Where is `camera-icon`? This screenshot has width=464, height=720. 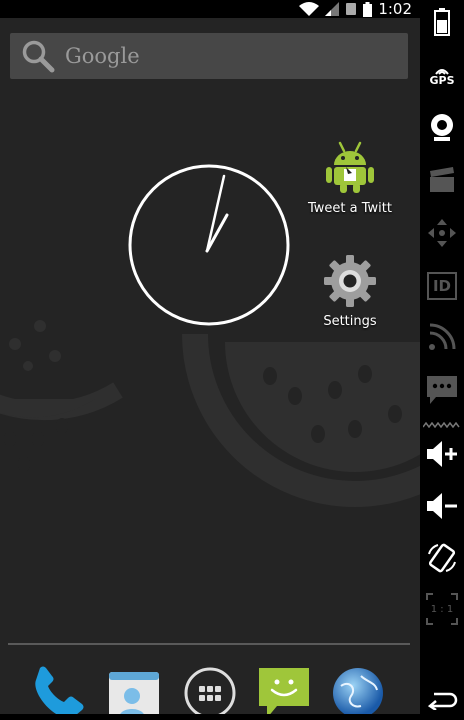 camera-icon is located at coordinates (442, 127).